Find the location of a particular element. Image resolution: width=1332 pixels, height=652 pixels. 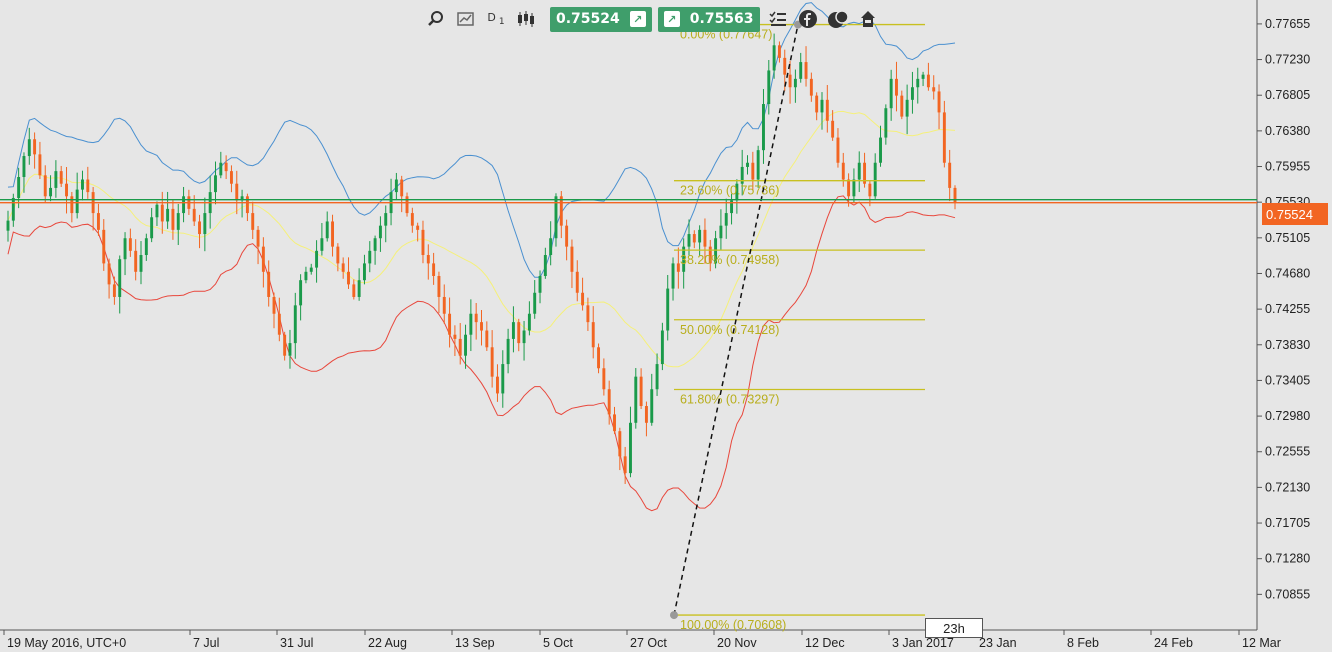

chart-settings-icon is located at coordinates (466, 19).